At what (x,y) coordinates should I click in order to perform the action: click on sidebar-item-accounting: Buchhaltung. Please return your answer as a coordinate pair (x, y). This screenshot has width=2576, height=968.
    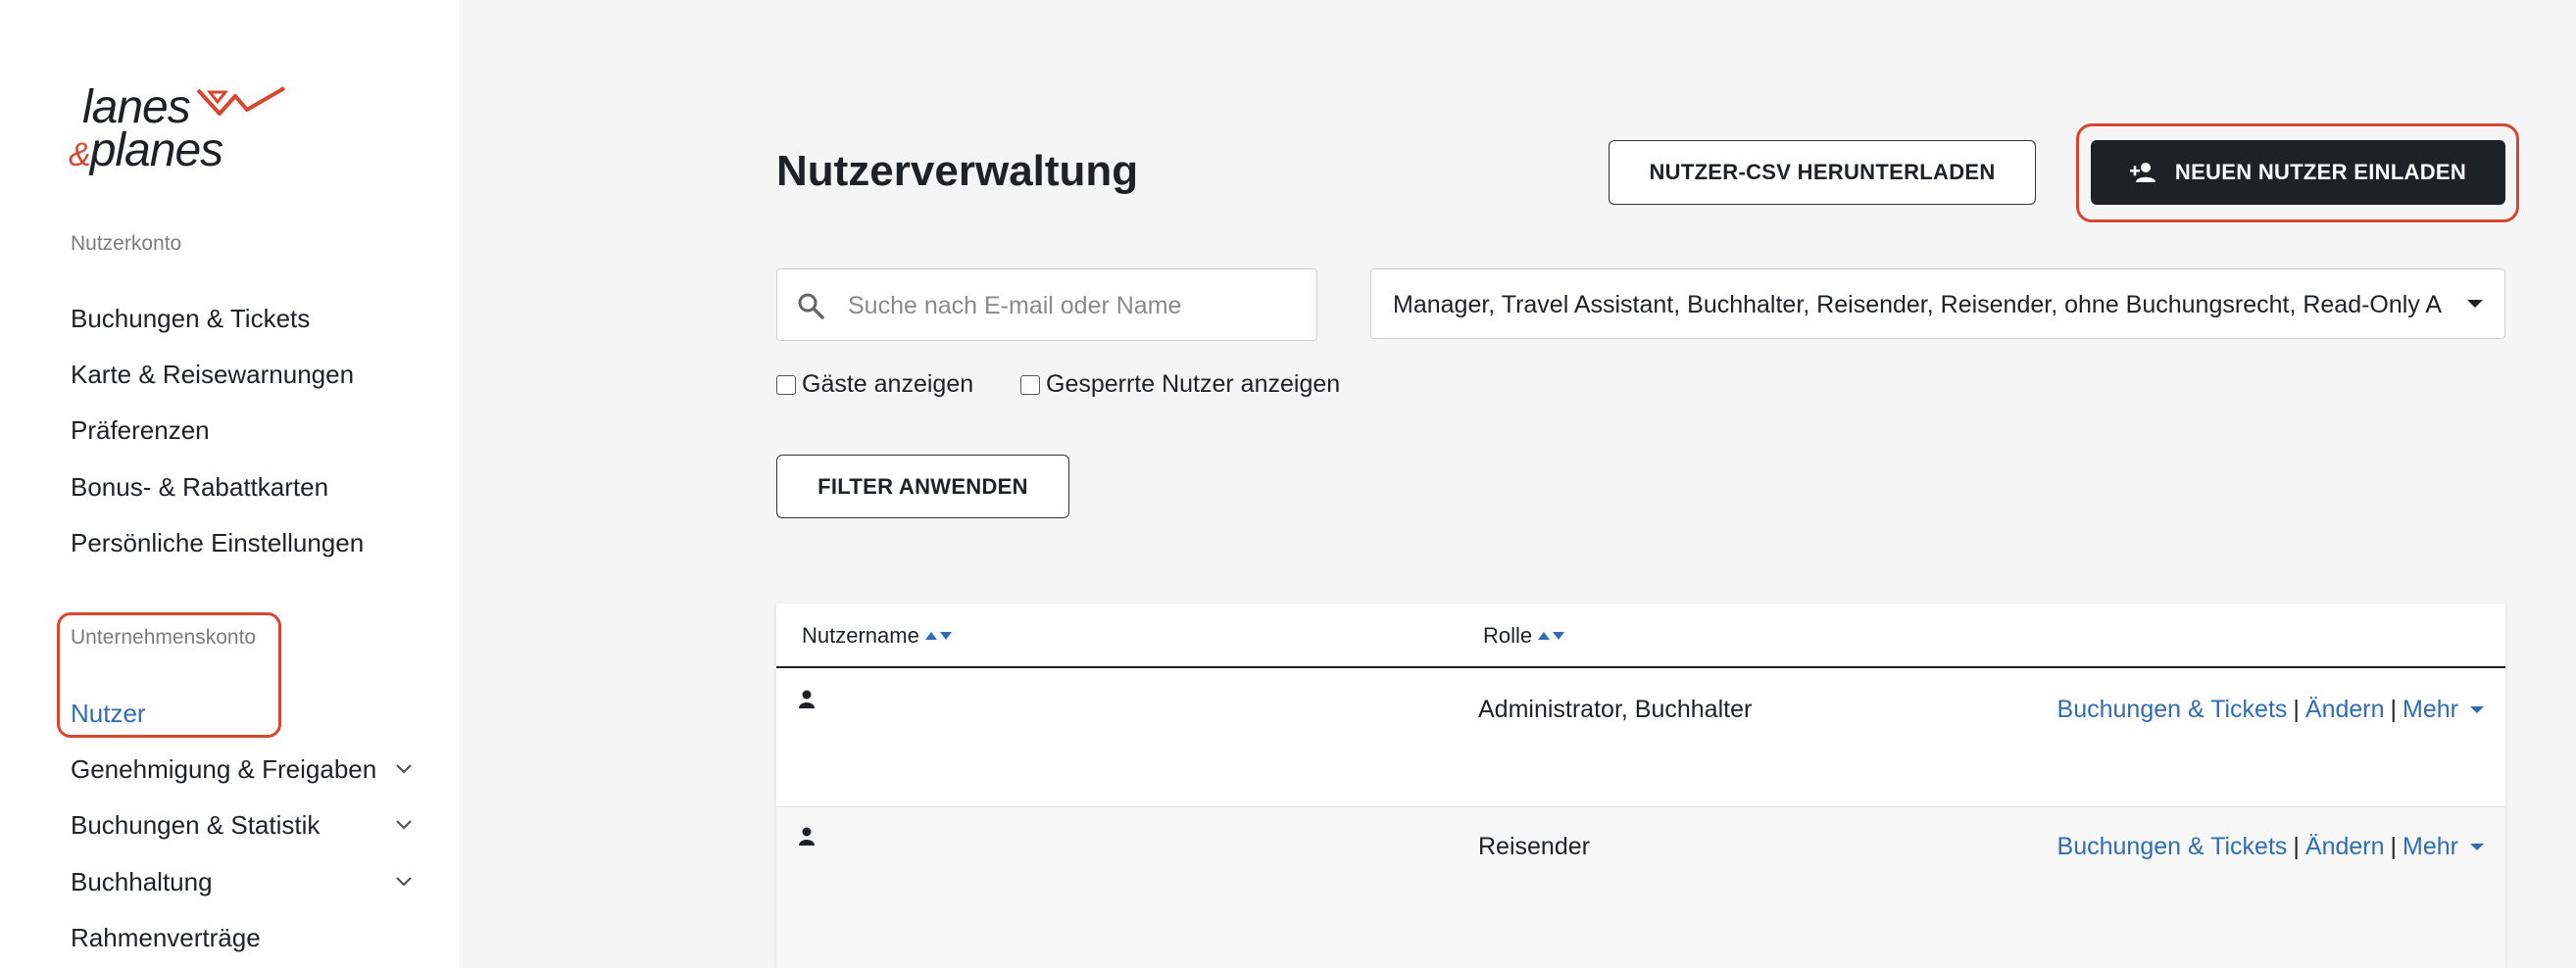
    Looking at the image, I should click on (142, 882).